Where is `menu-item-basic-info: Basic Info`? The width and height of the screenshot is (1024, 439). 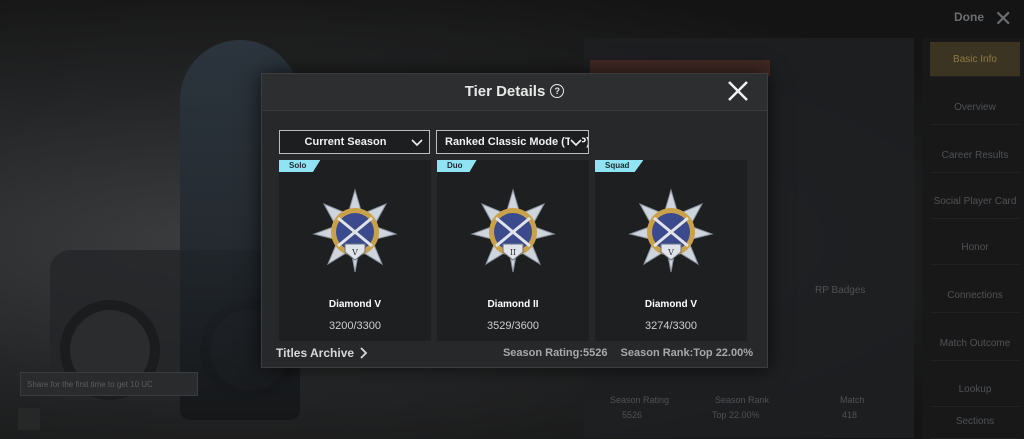
menu-item-basic-info: Basic Info is located at coordinates (975, 59).